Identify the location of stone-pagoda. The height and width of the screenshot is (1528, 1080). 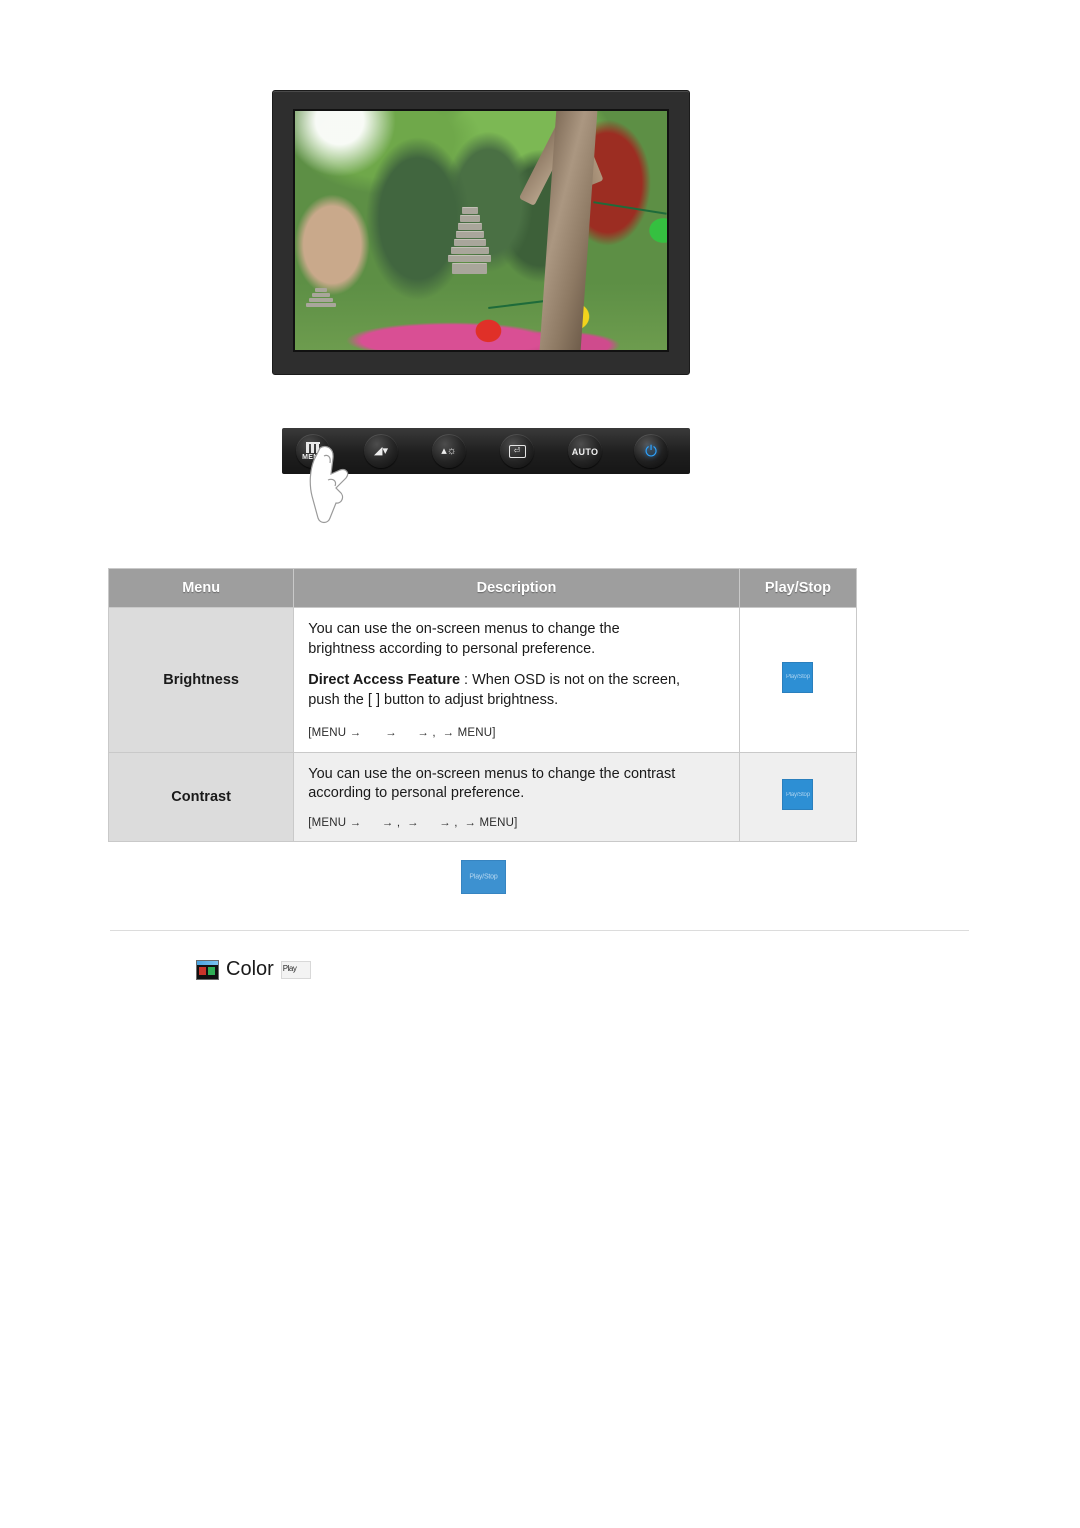
(470, 270).